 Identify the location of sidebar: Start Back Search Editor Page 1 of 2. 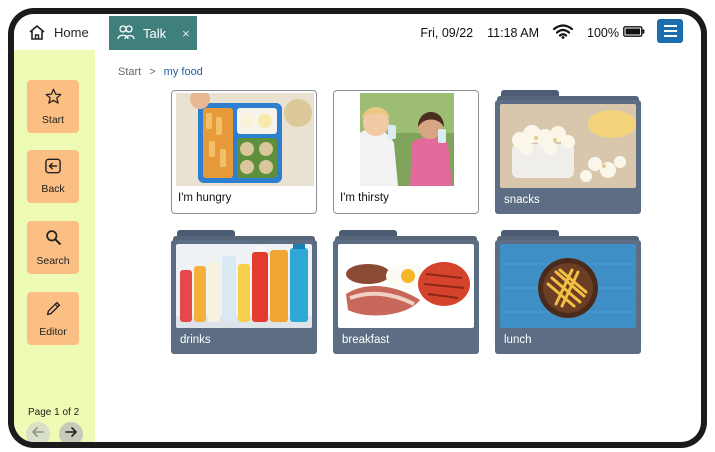
(54, 246).